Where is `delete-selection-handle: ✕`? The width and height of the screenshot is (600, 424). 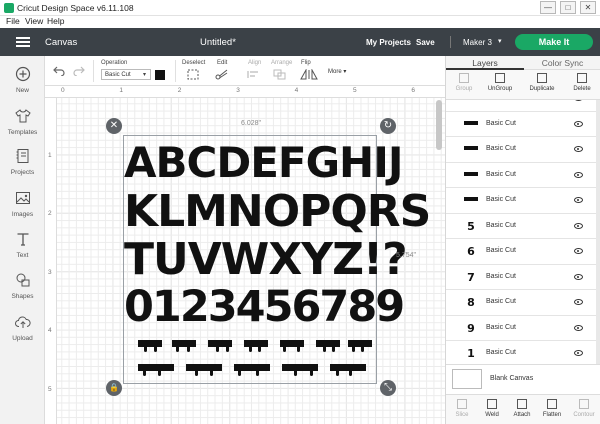 delete-selection-handle: ✕ is located at coordinates (114, 126).